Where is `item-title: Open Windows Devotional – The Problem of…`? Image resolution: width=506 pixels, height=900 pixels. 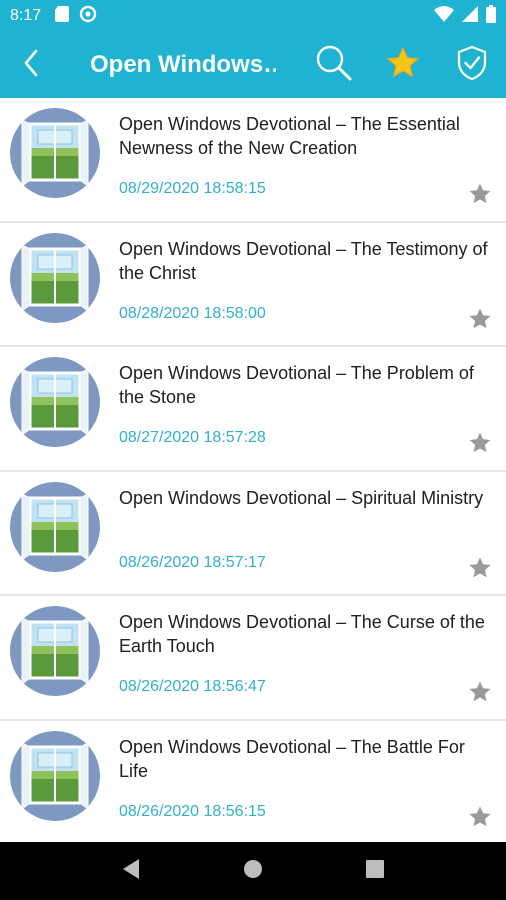 item-title: Open Windows Devotional – The Problem of… is located at coordinates (296, 385).